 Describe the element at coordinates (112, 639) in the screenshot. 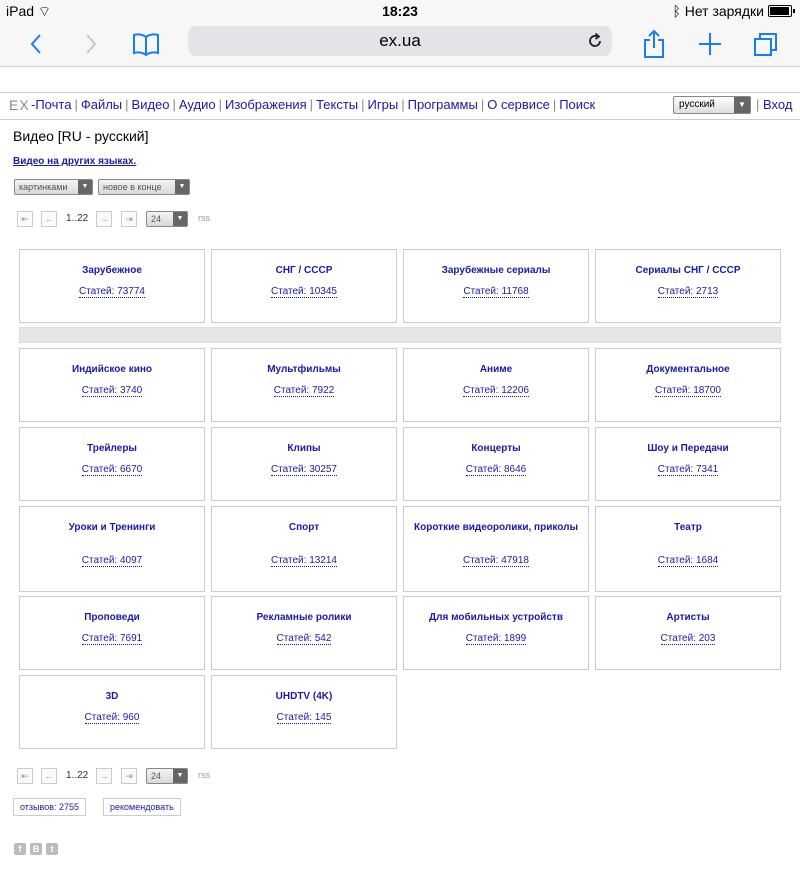

I see `category-count: Статей: 7691` at that location.